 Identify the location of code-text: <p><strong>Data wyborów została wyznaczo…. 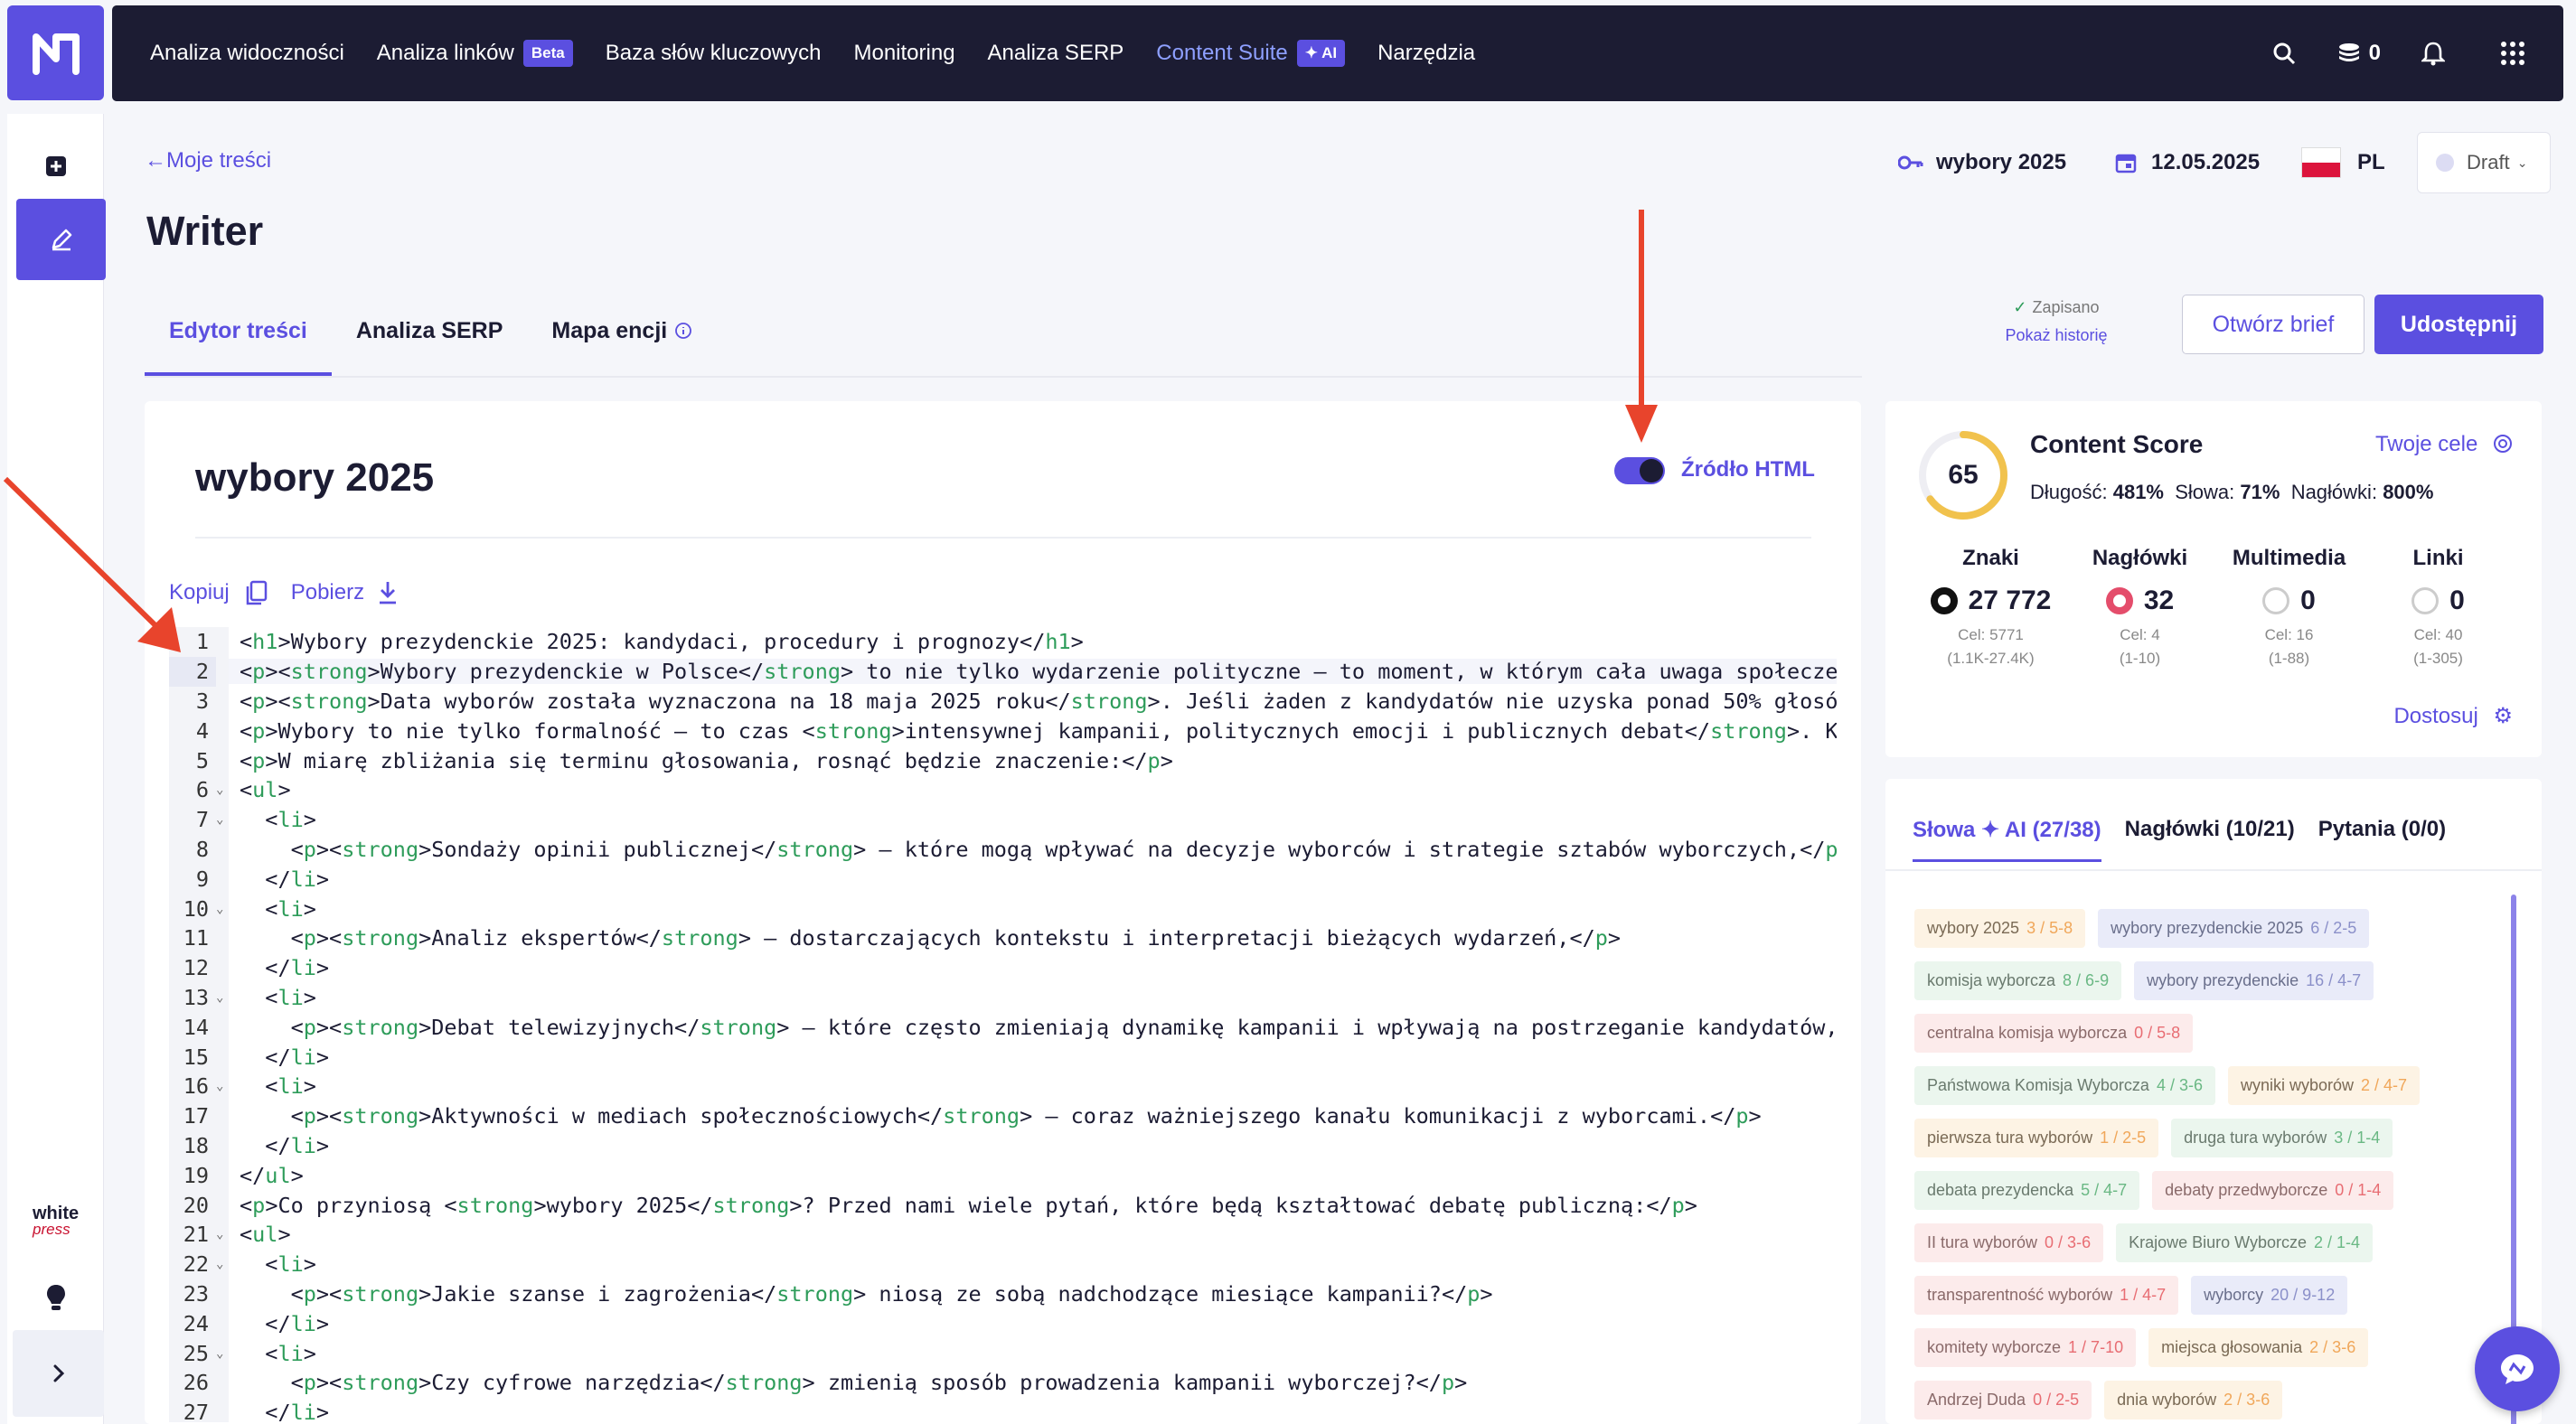
(1039, 701).